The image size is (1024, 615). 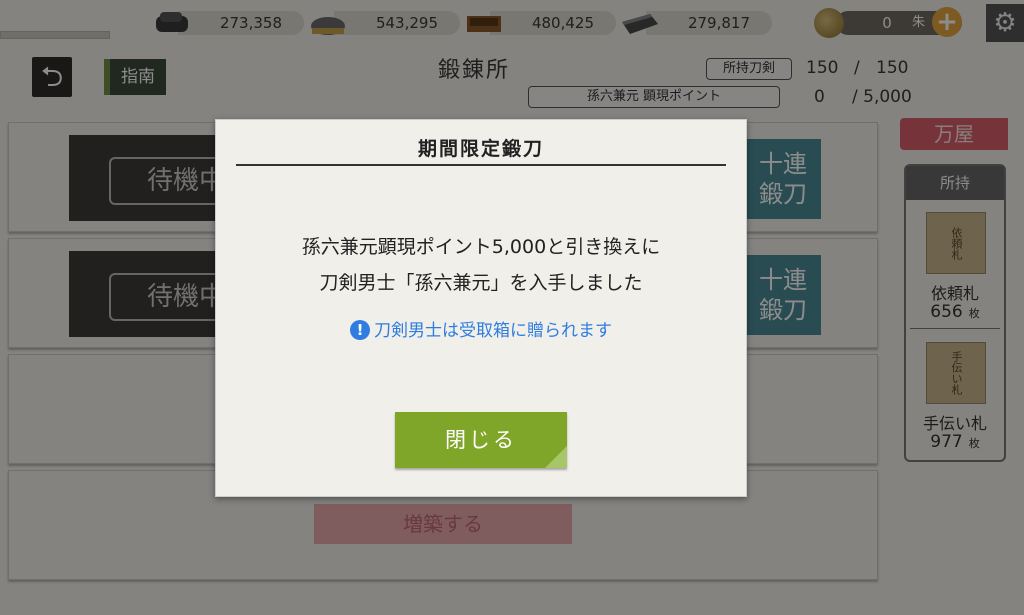 What do you see at coordinates (481, 165) in the screenshot?
I see `dialog-divider` at bounding box center [481, 165].